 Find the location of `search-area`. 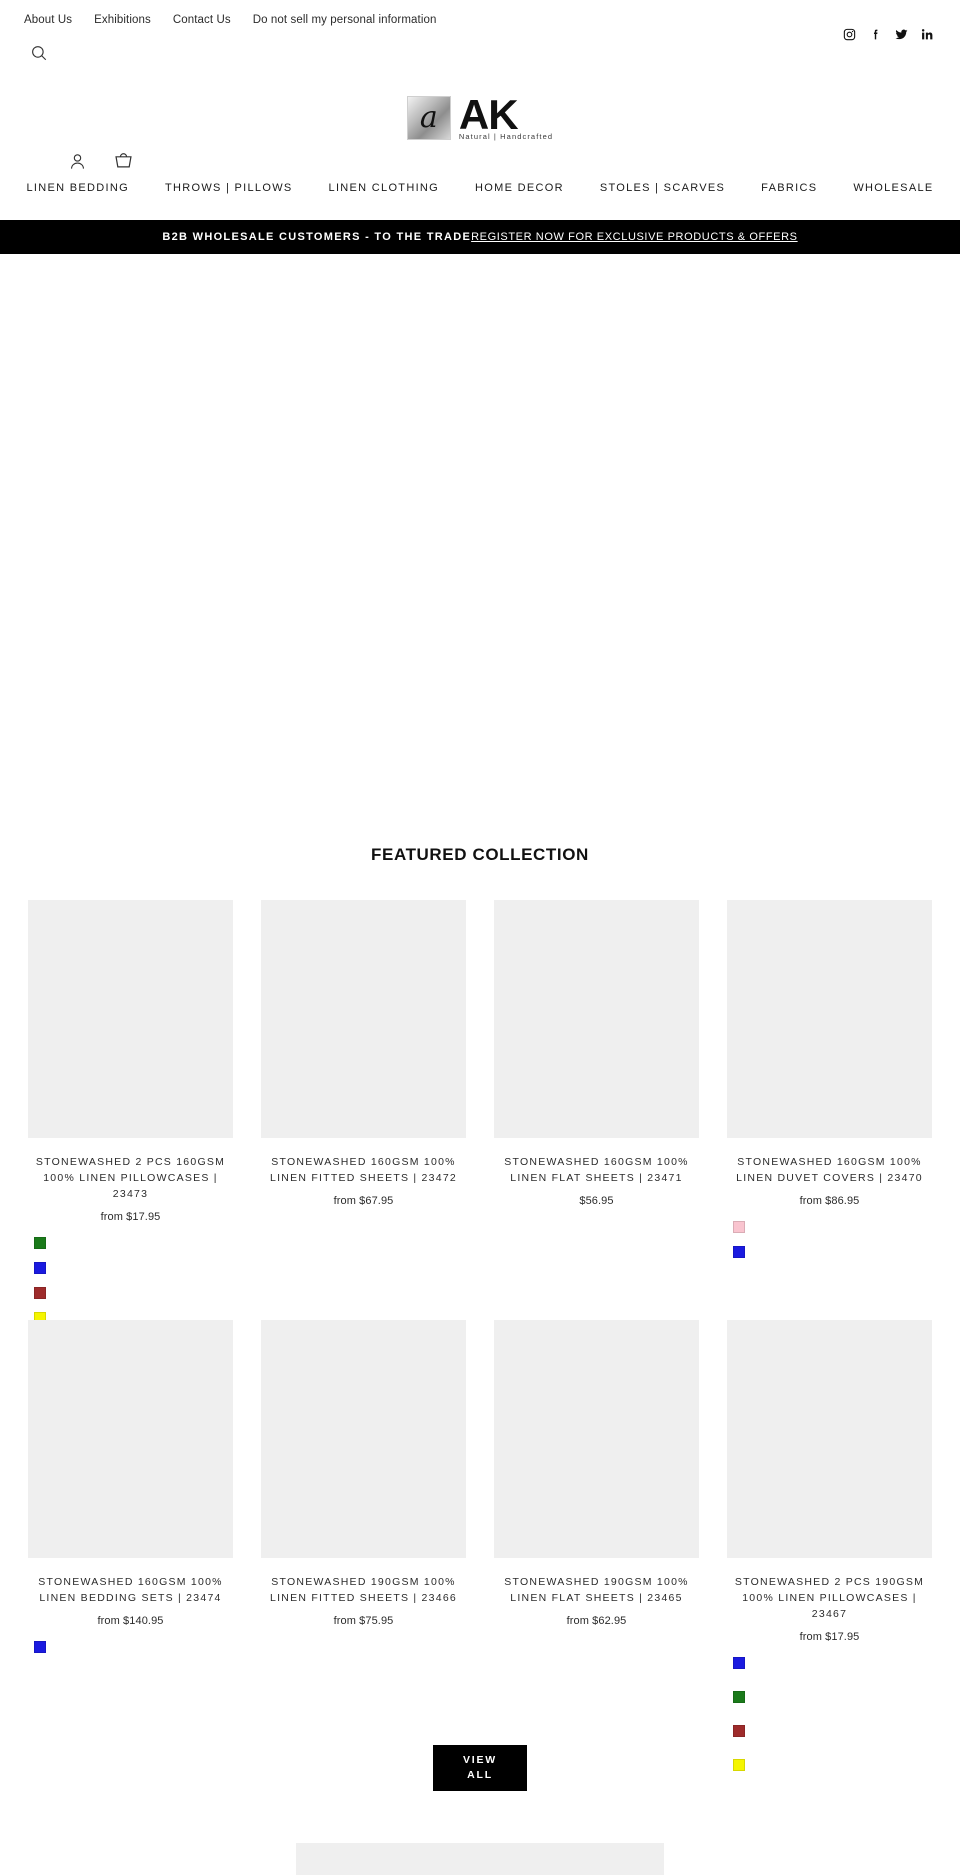

search-area is located at coordinates (480, 49).